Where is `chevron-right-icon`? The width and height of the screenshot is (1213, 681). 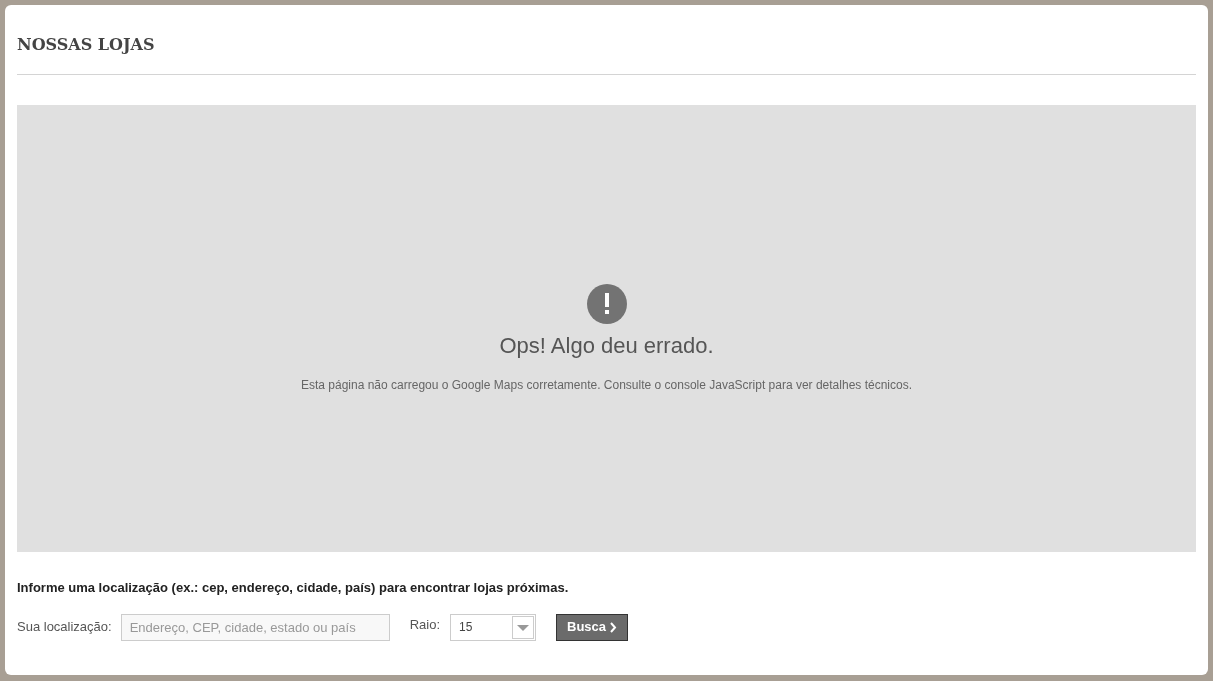
chevron-right-icon is located at coordinates (614, 627).